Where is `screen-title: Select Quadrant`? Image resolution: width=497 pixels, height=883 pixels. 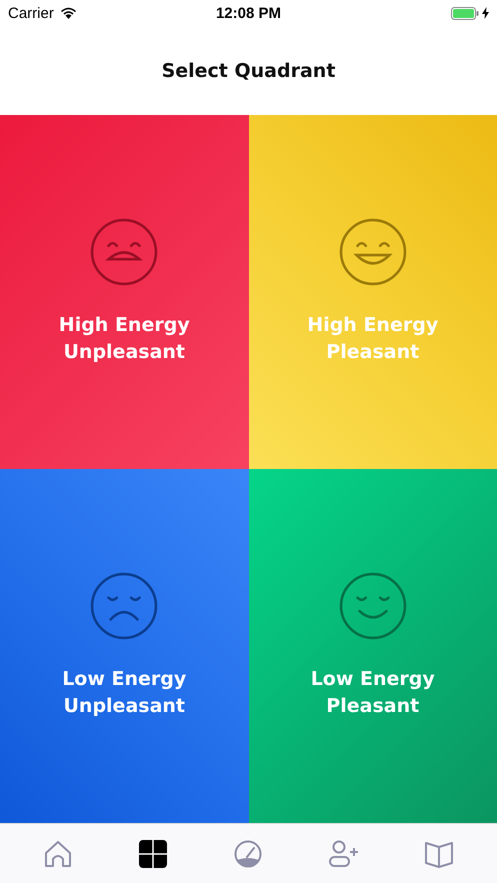
screen-title: Select Quadrant is located at coordinates (249, 71).